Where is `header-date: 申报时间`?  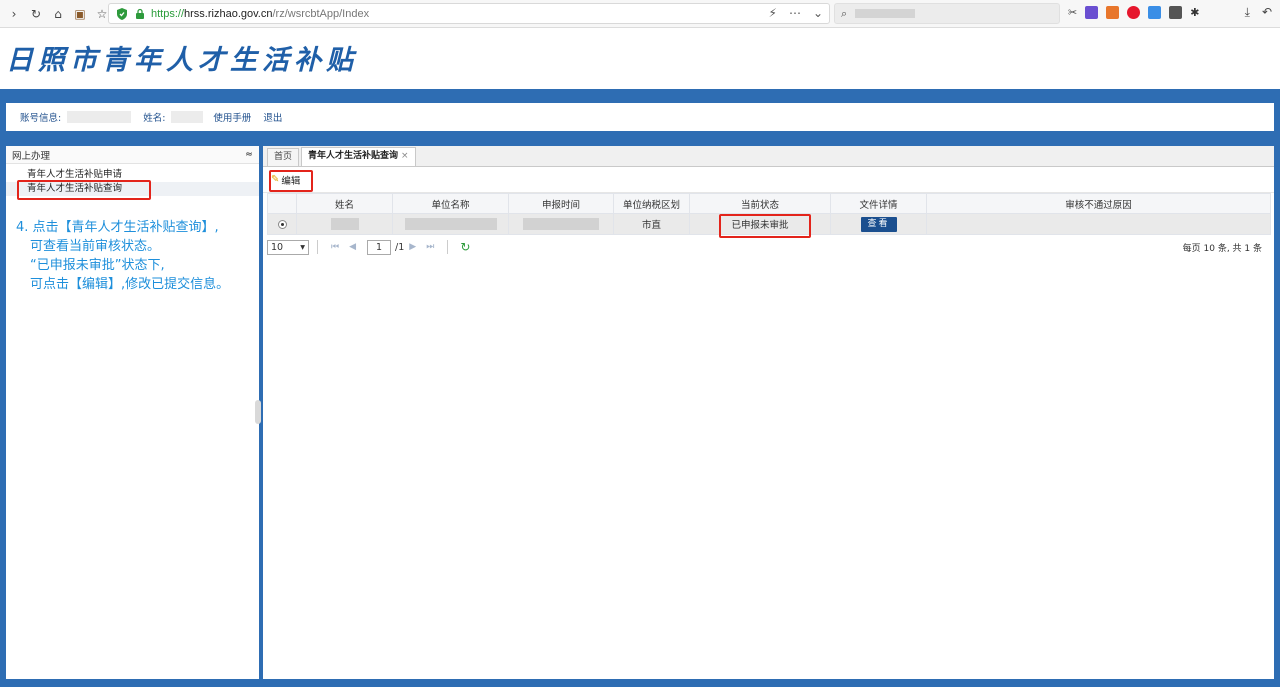
header-date: 申报时间 is located at coordinates (561, 203).